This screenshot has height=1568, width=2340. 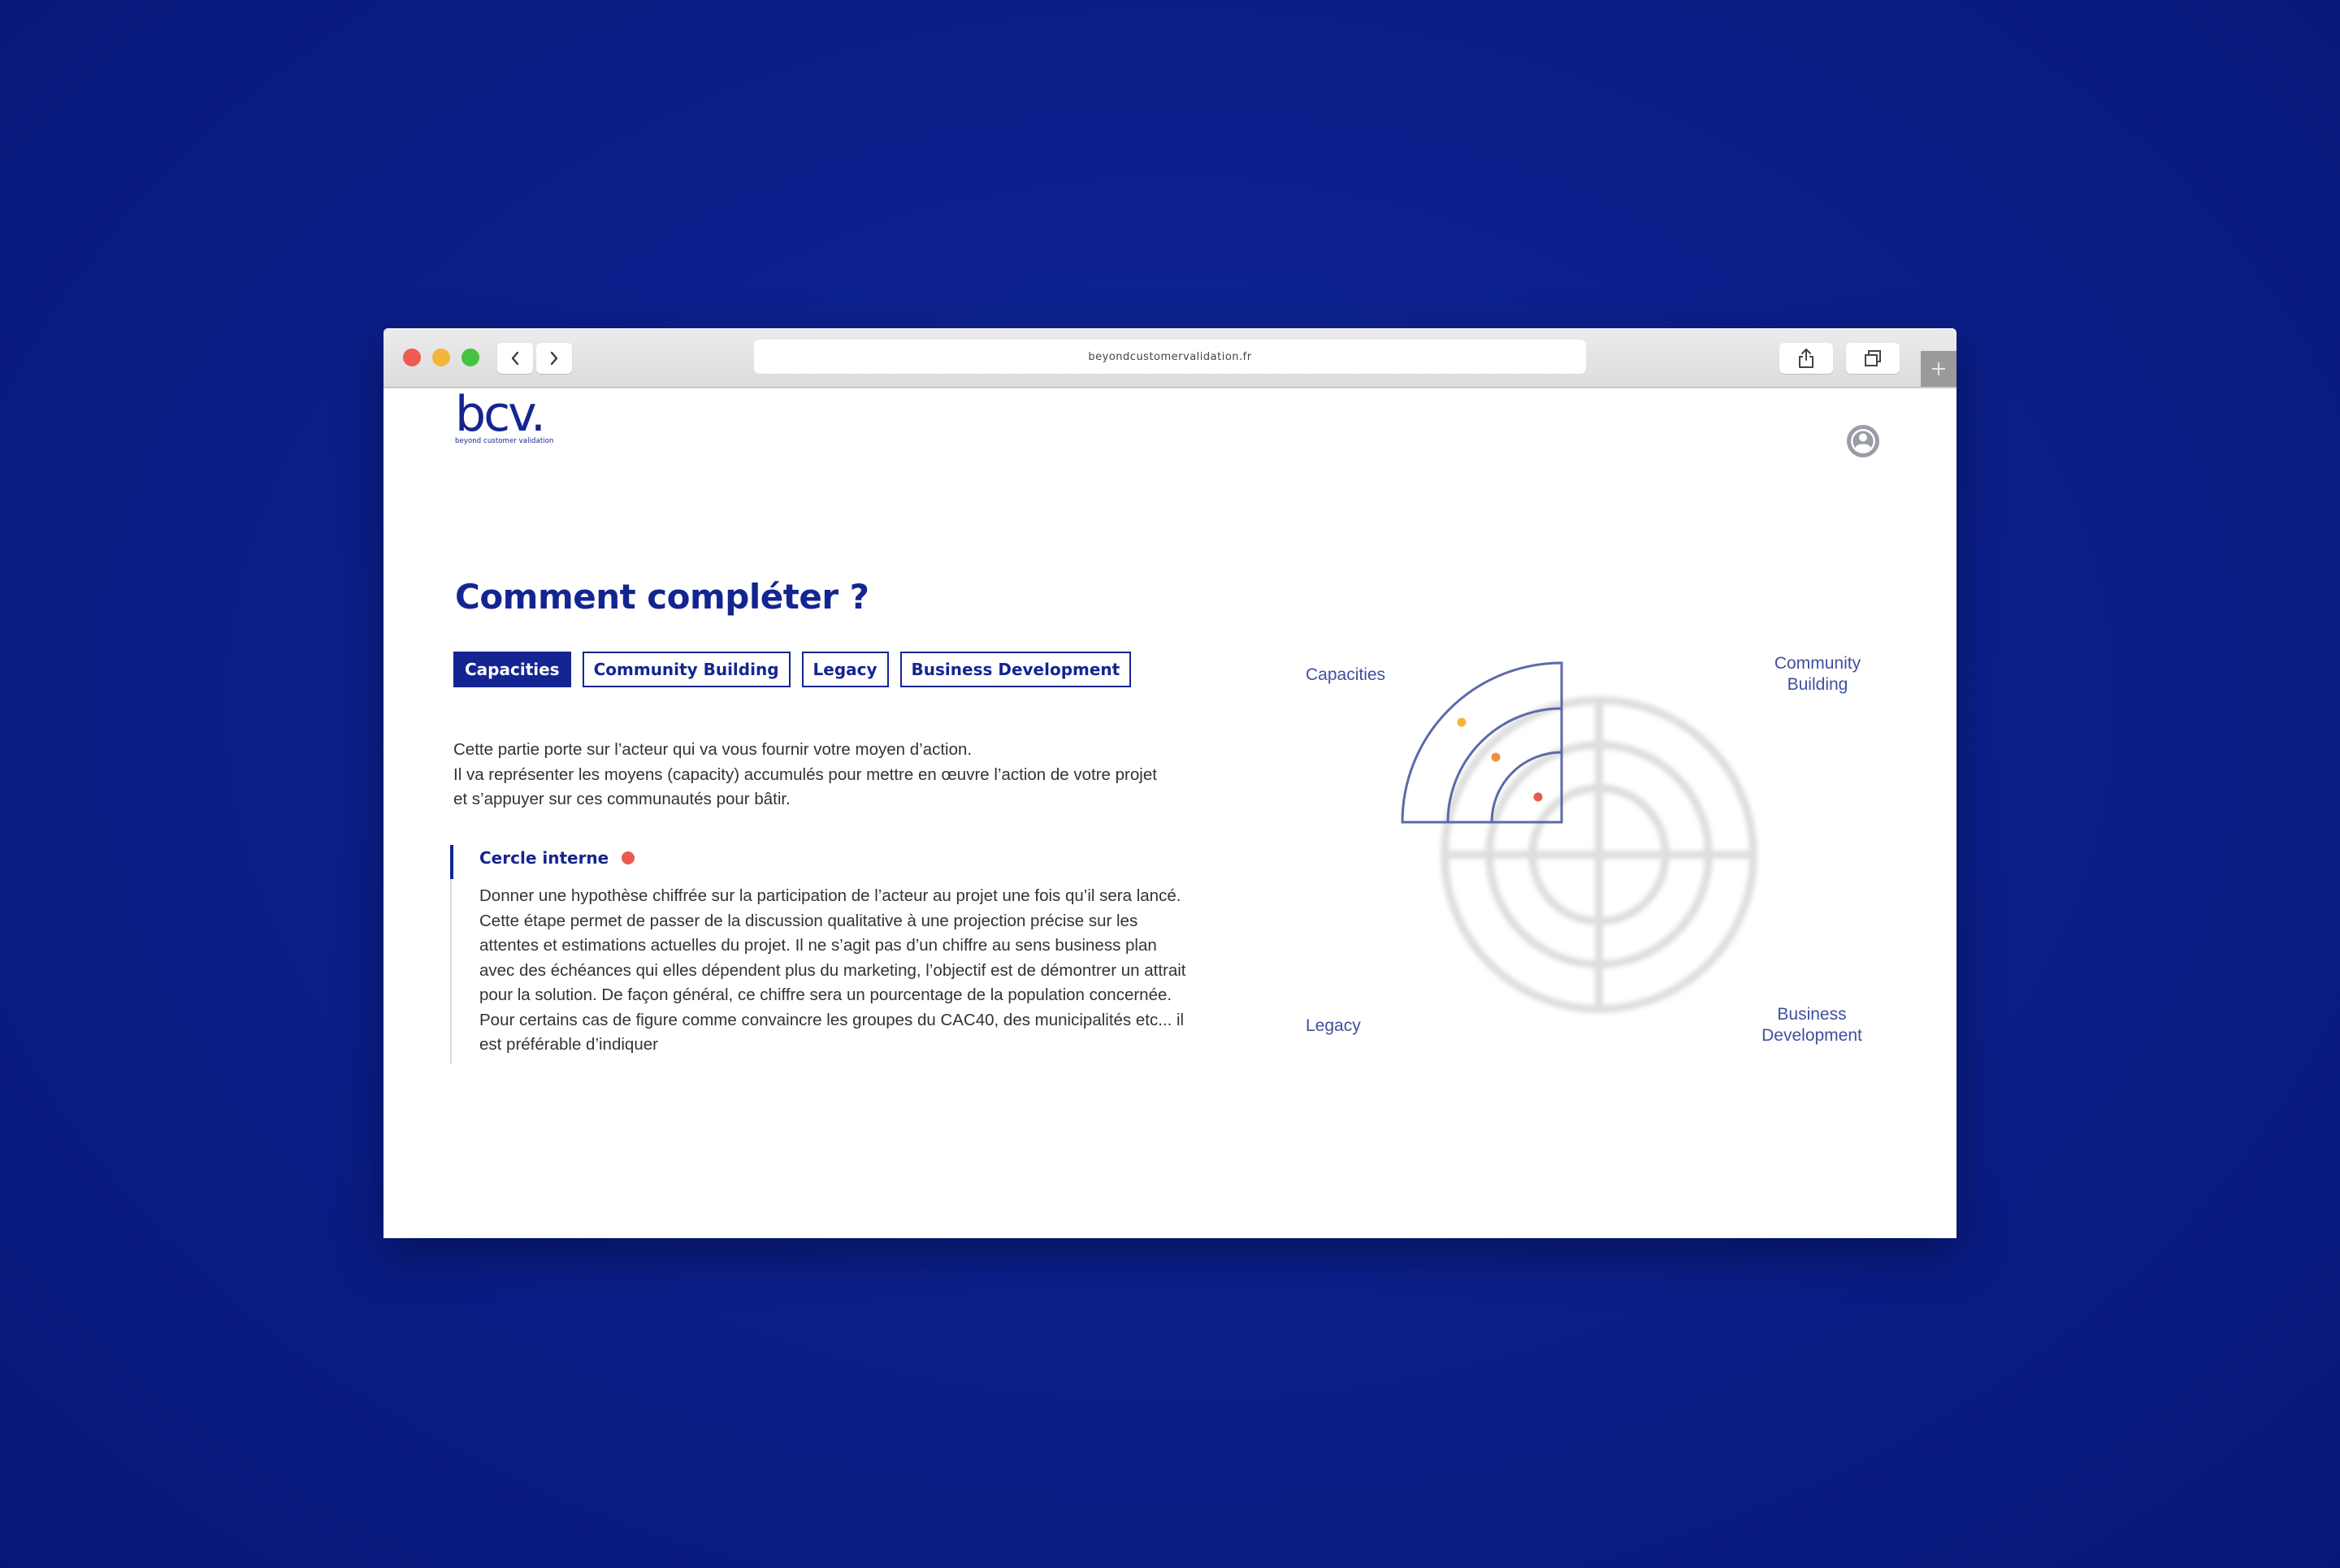 I want to click on middle-ring-point, so click(x=1496, y=757).